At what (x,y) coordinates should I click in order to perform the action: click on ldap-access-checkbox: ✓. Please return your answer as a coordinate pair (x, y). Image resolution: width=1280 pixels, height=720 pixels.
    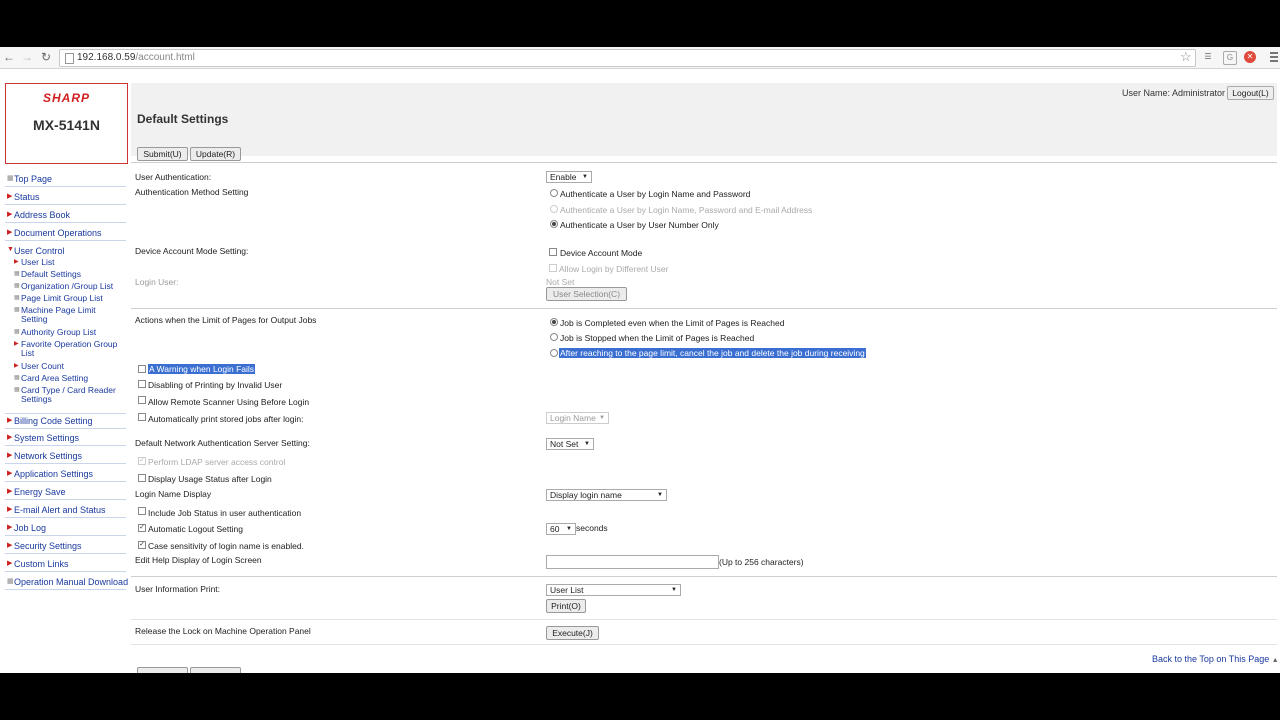
    Looking at the image, I should click on (142, 461).